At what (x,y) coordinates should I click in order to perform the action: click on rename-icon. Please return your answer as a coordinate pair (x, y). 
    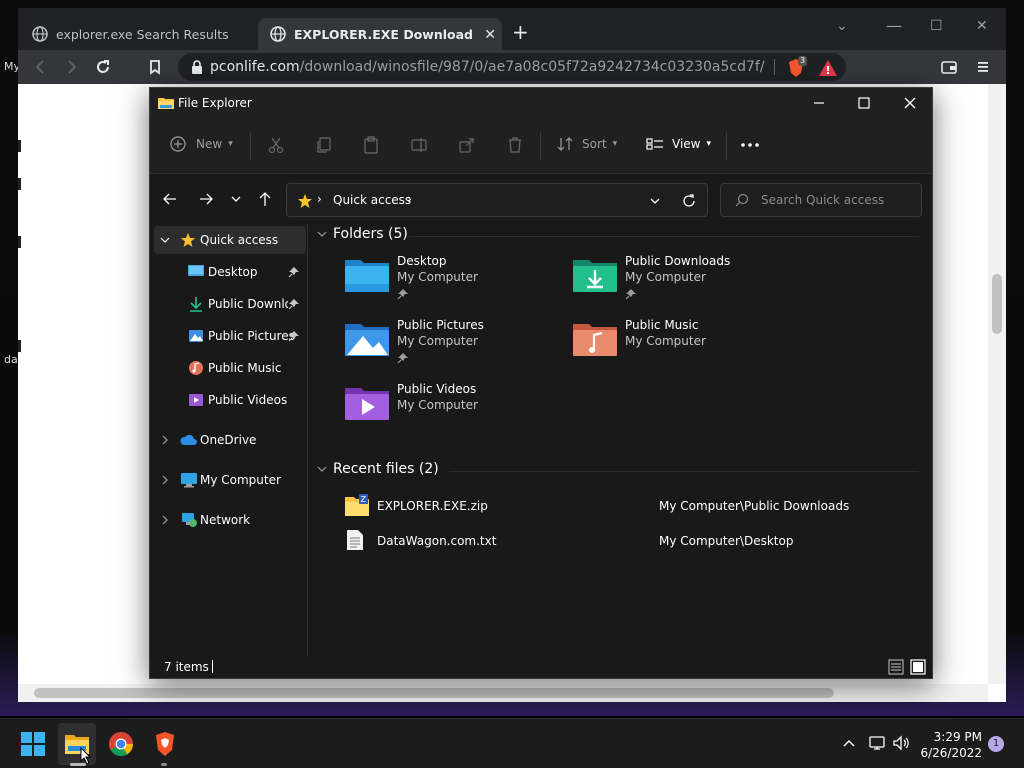
    Looking at the image, I should click on (419, 145).